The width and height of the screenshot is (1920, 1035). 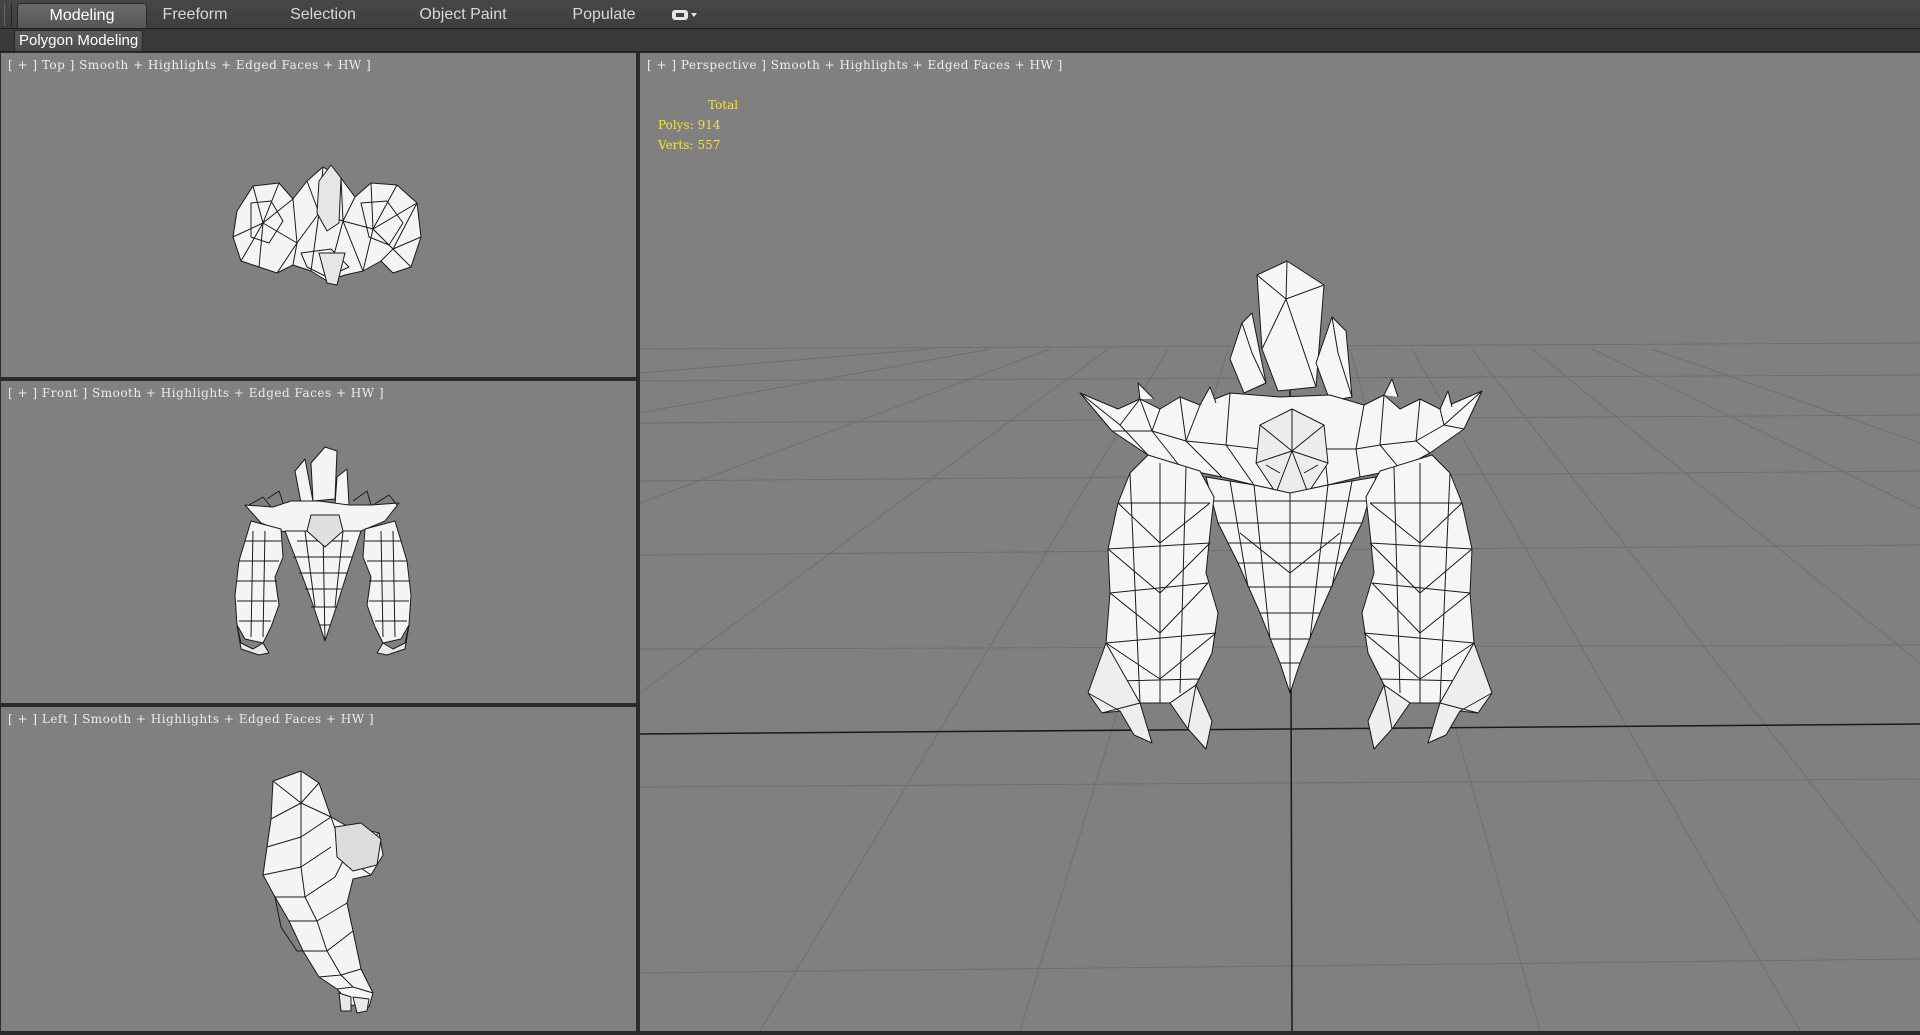 I want to click on creature-mesh, so click(x=1286, y=505).